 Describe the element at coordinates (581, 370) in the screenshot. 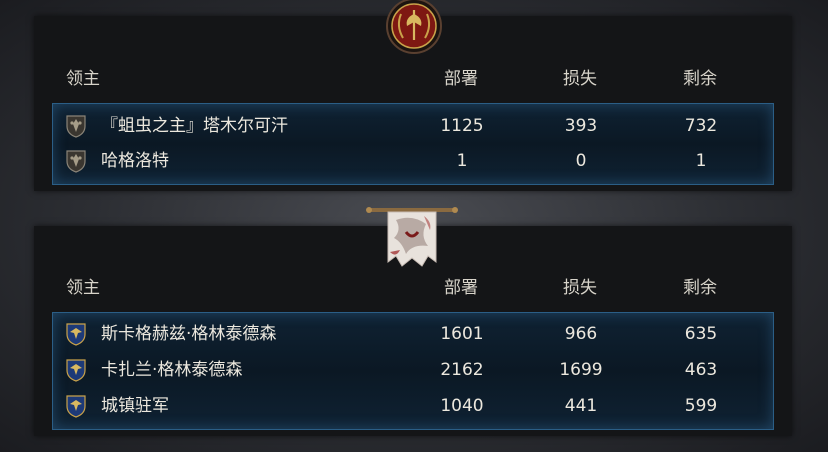

I see `losses-value: 1699` at that location.